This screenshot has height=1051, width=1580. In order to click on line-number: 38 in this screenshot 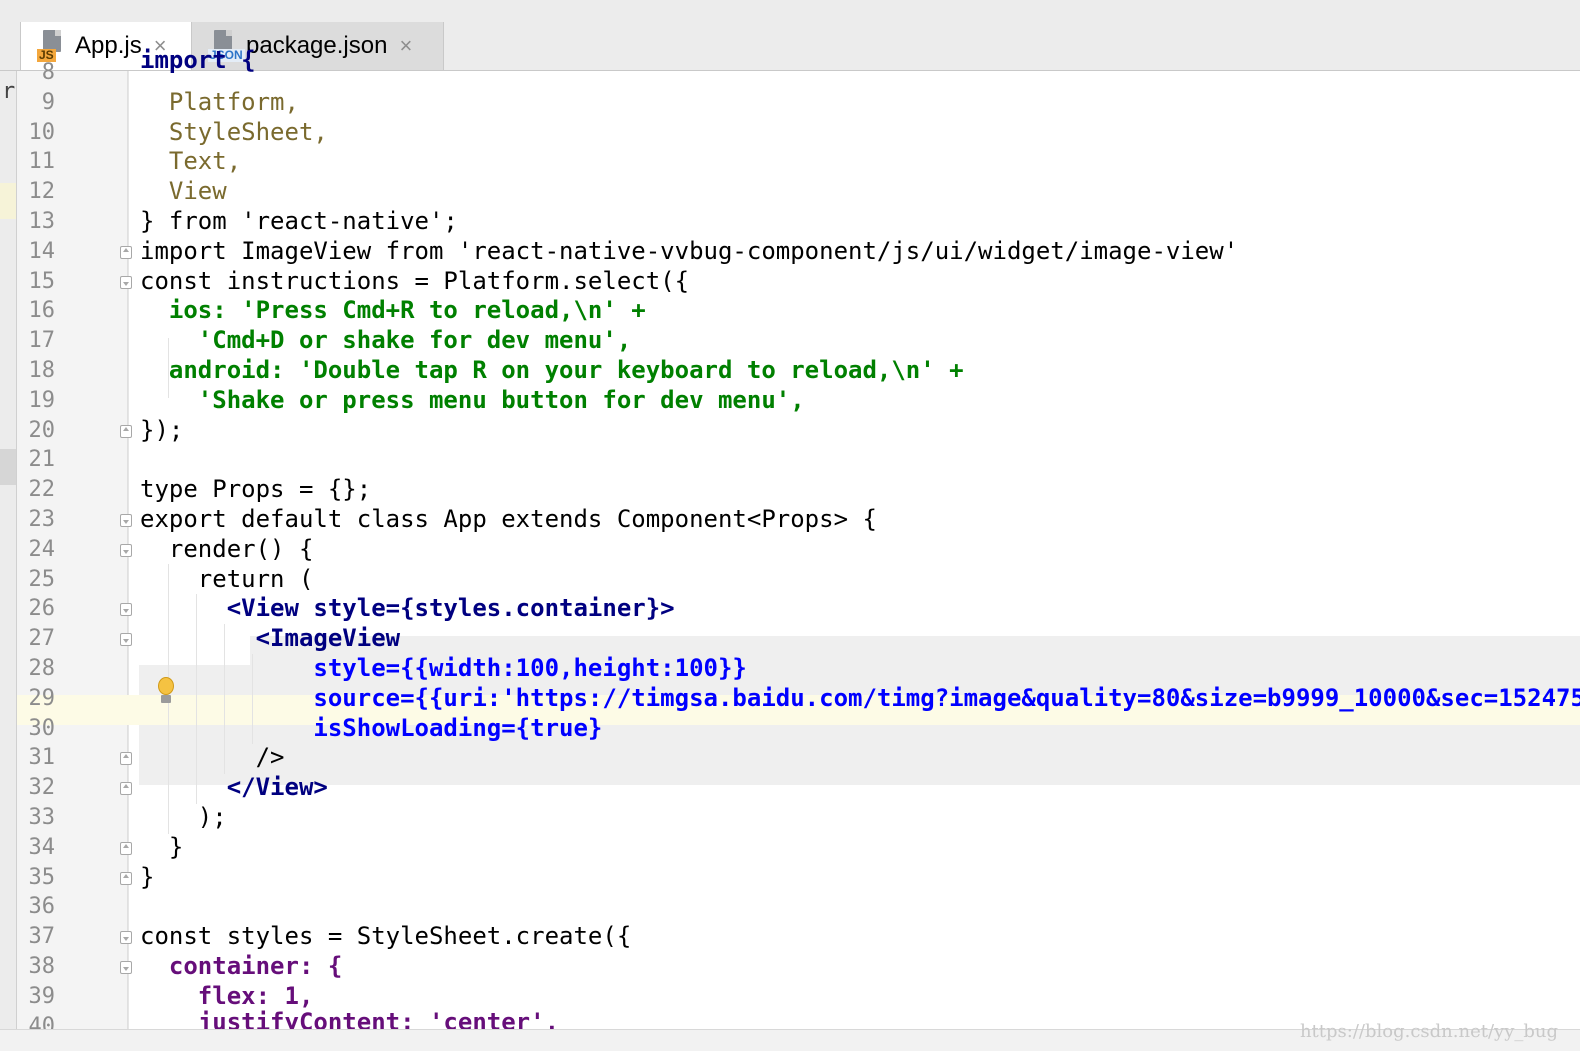, I will do `click(42, 966)`.